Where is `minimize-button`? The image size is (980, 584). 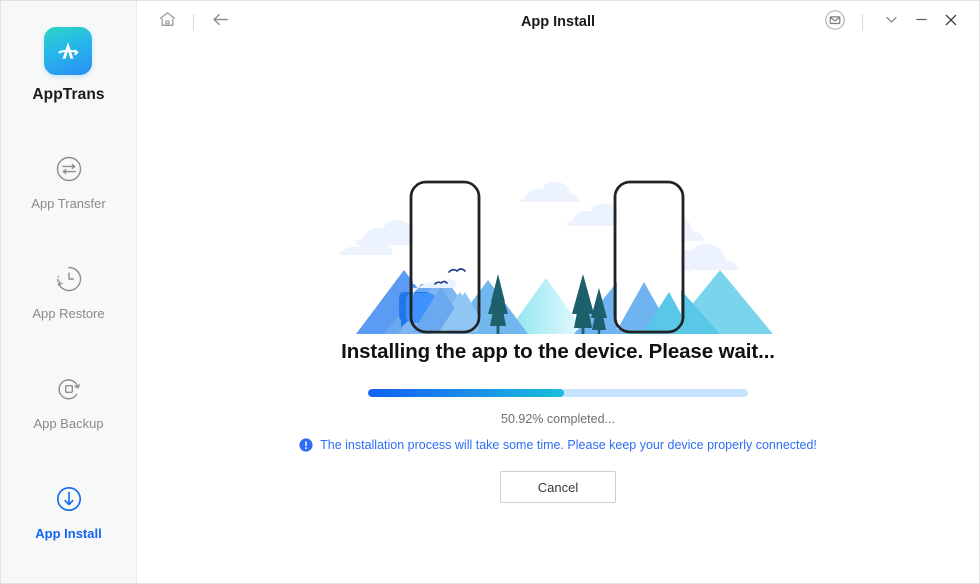
minimize-button is located at coordinates (921, 22).